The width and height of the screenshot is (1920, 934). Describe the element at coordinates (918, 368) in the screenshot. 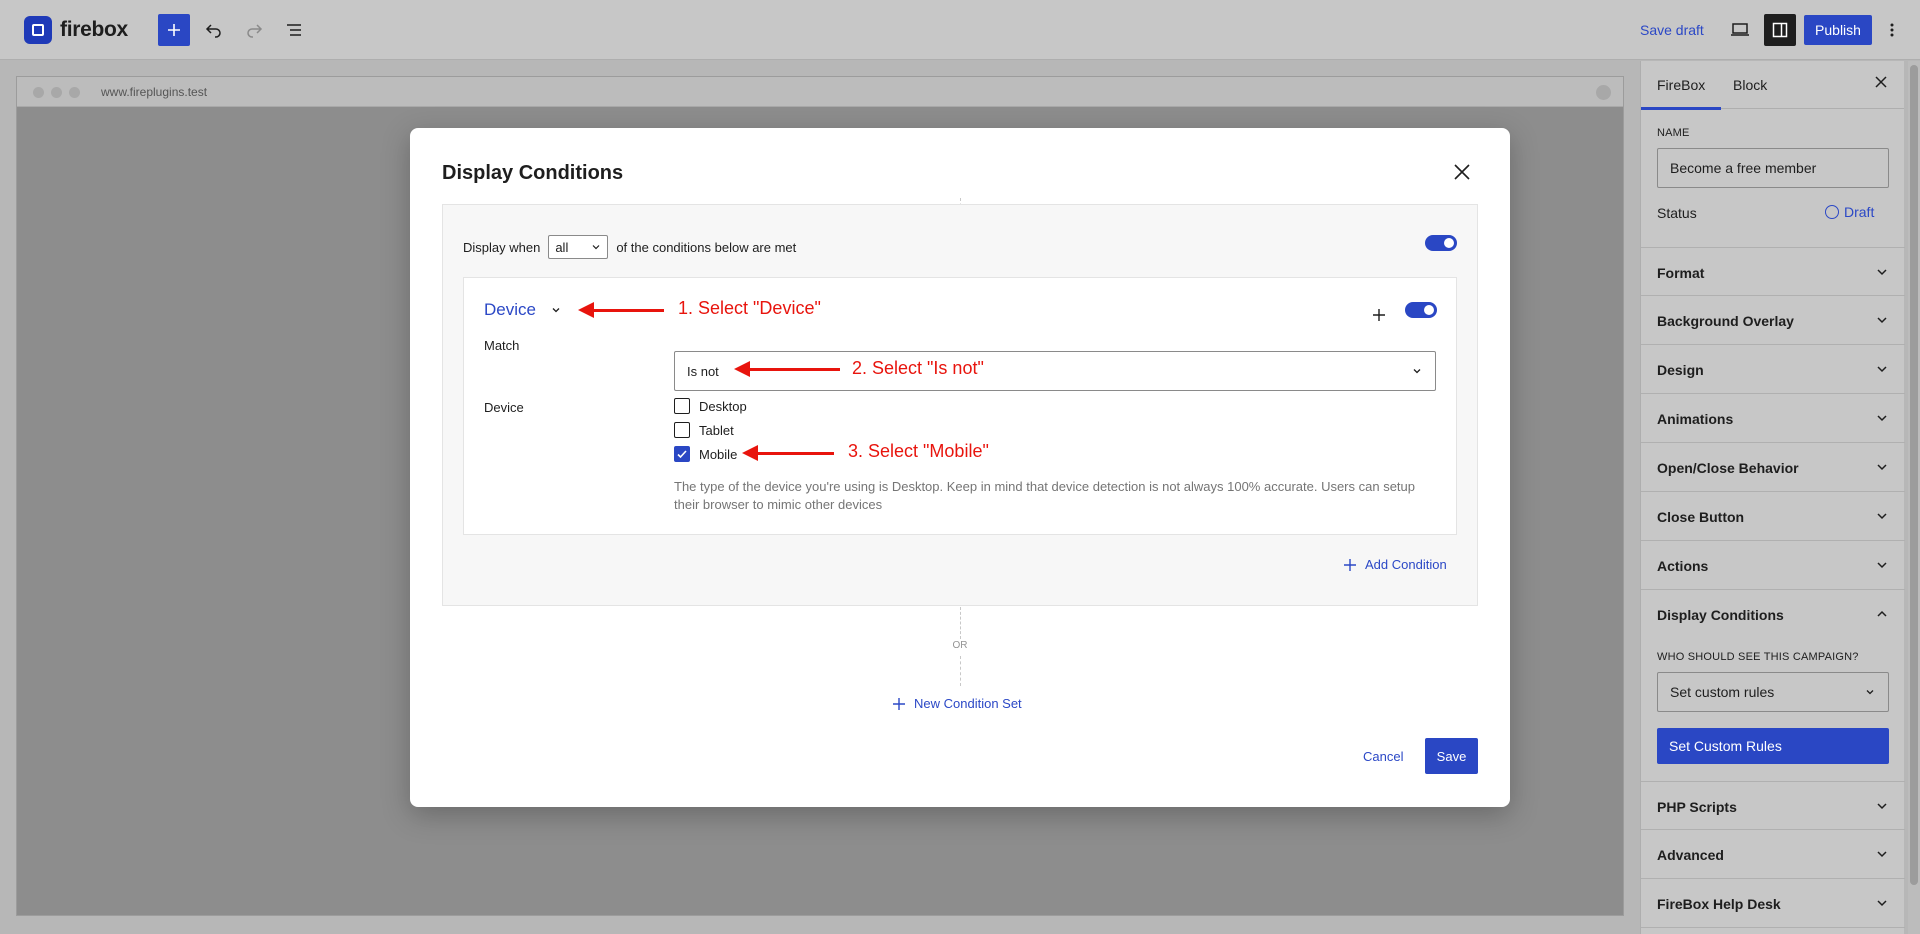

I see `annotation-step-2: 2. Select "Is not"` at that location.